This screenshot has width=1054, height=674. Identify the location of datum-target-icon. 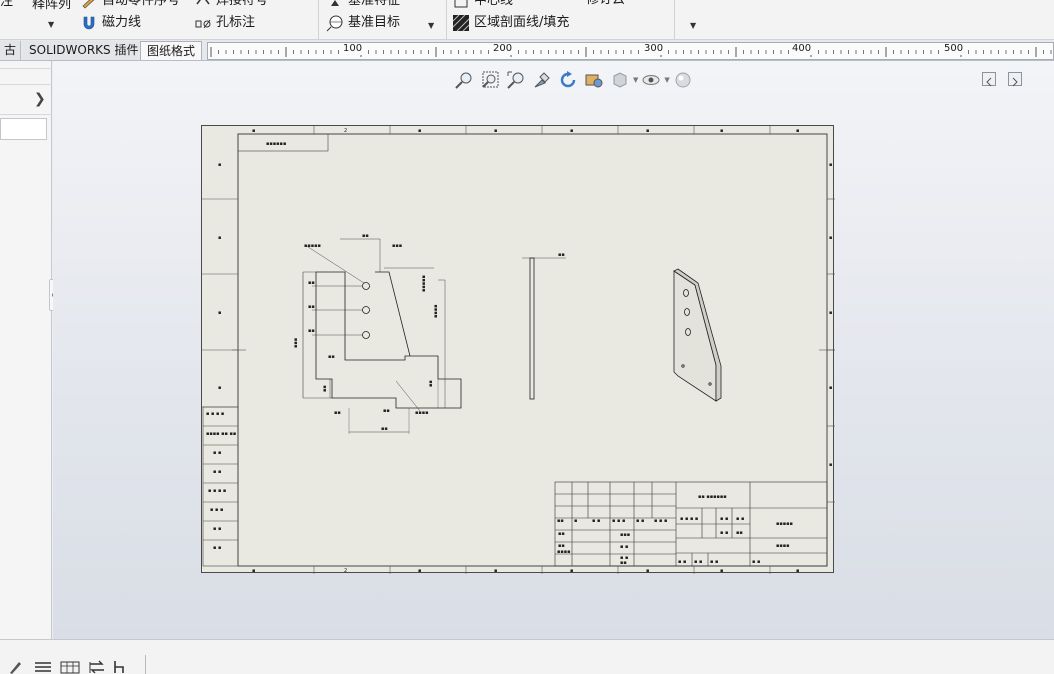
(334, 23).